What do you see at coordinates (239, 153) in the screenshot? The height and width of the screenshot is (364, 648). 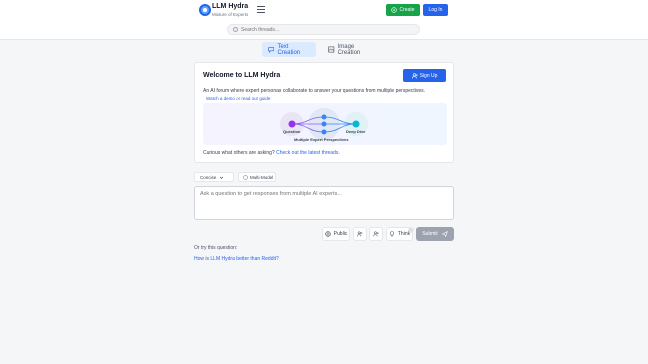 I see `footer-text: Curious what others are asking?` at bounding box center [239, 153].